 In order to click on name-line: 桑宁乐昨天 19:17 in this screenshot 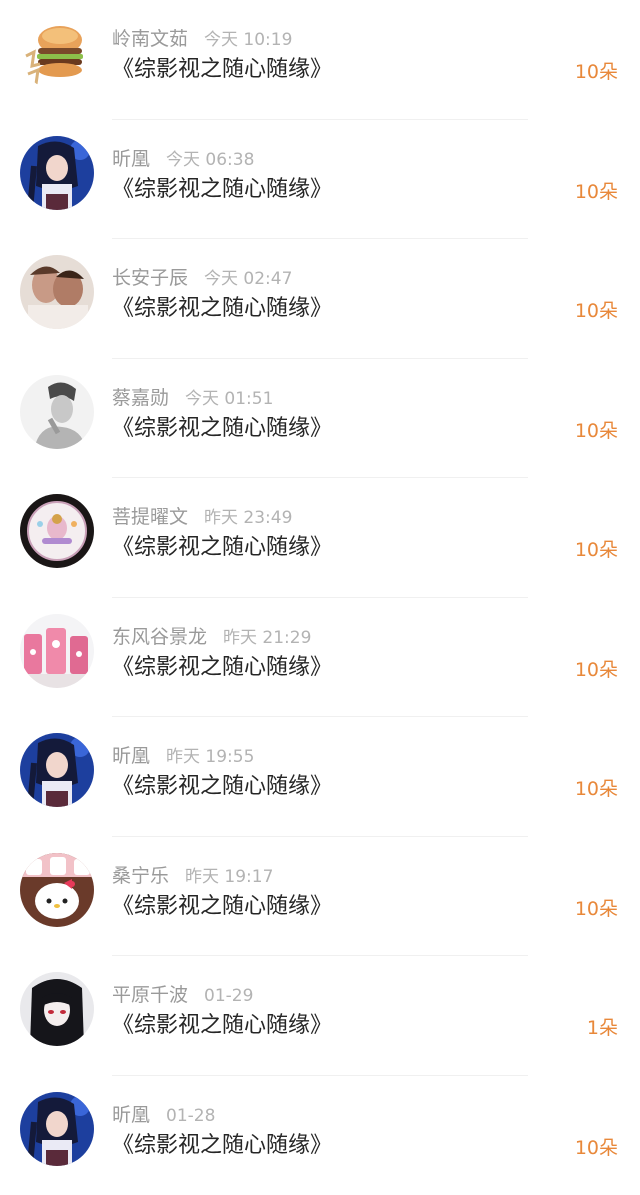, I will do `click(192, 876)`.